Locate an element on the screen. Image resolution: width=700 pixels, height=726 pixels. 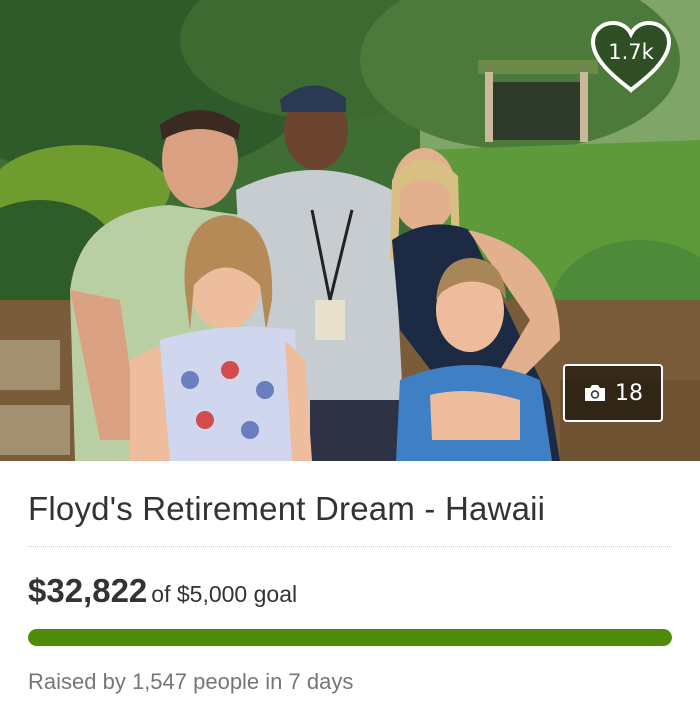
divider is located at coordinates (350, 546).